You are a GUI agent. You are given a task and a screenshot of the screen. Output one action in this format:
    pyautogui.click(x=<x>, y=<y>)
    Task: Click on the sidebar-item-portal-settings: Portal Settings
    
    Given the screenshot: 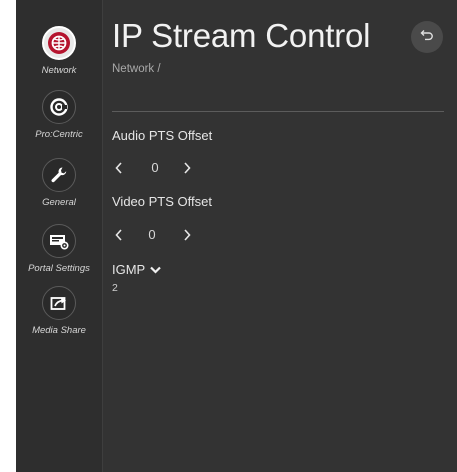 What is the action you would take?
    pyautogui.click(x=59, y=258)
    